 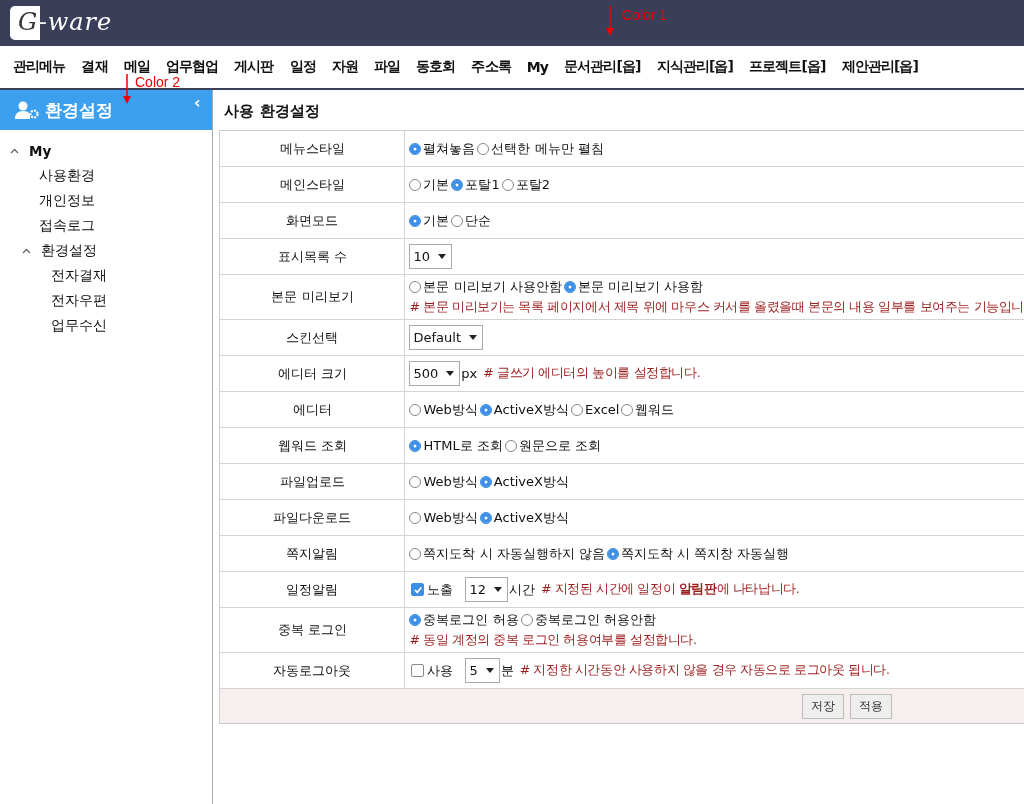 I want to click on setting-label: 파일다운로드, so click(x=313, y=517).